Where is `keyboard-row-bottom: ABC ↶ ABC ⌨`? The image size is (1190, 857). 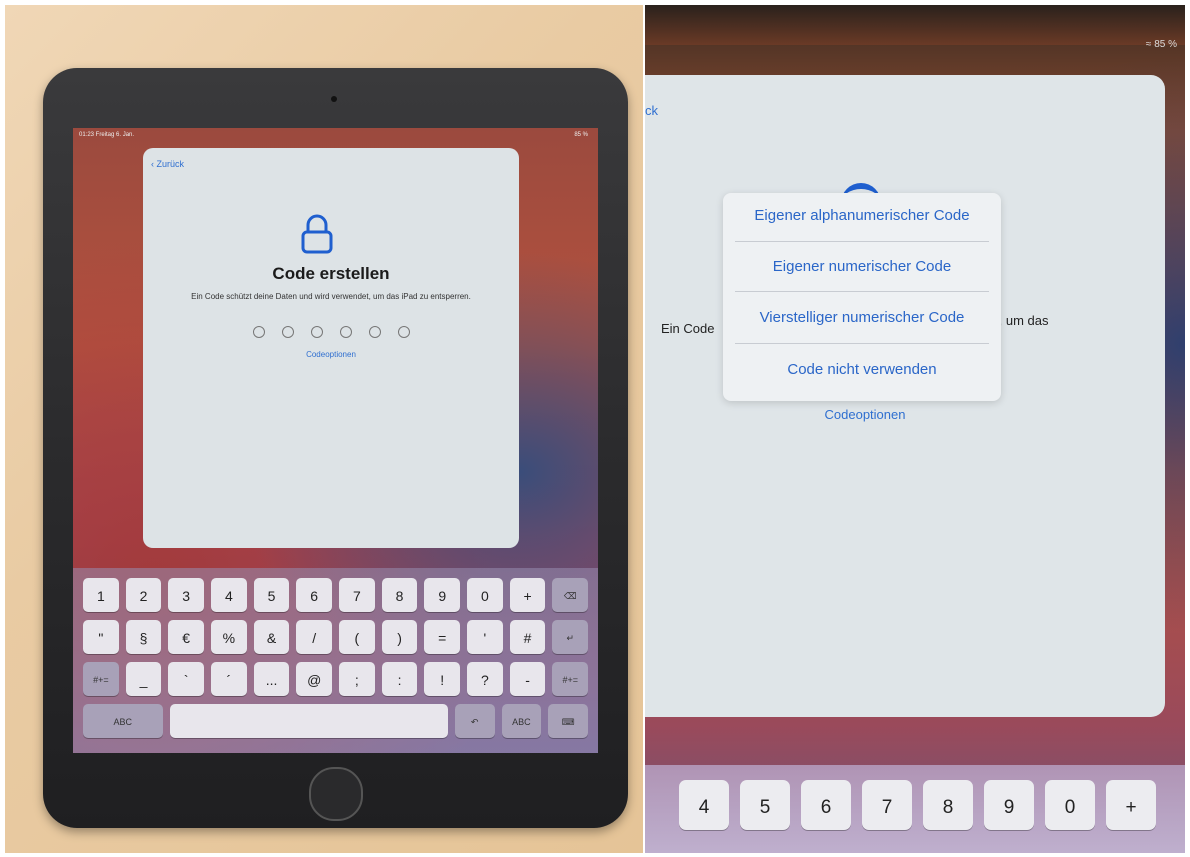 keyboard-row-bottom: ABC ↶ ABC ⌨ is located at coordinates (335, 721).